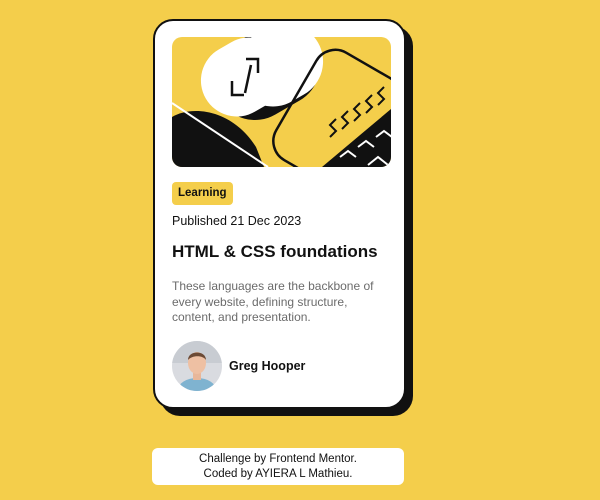 Image resolution: width=600 pixels, height=500 pixels. I want to click on attribution-coder: Coded by AYIERA L Mathieu., so click(278, 474).